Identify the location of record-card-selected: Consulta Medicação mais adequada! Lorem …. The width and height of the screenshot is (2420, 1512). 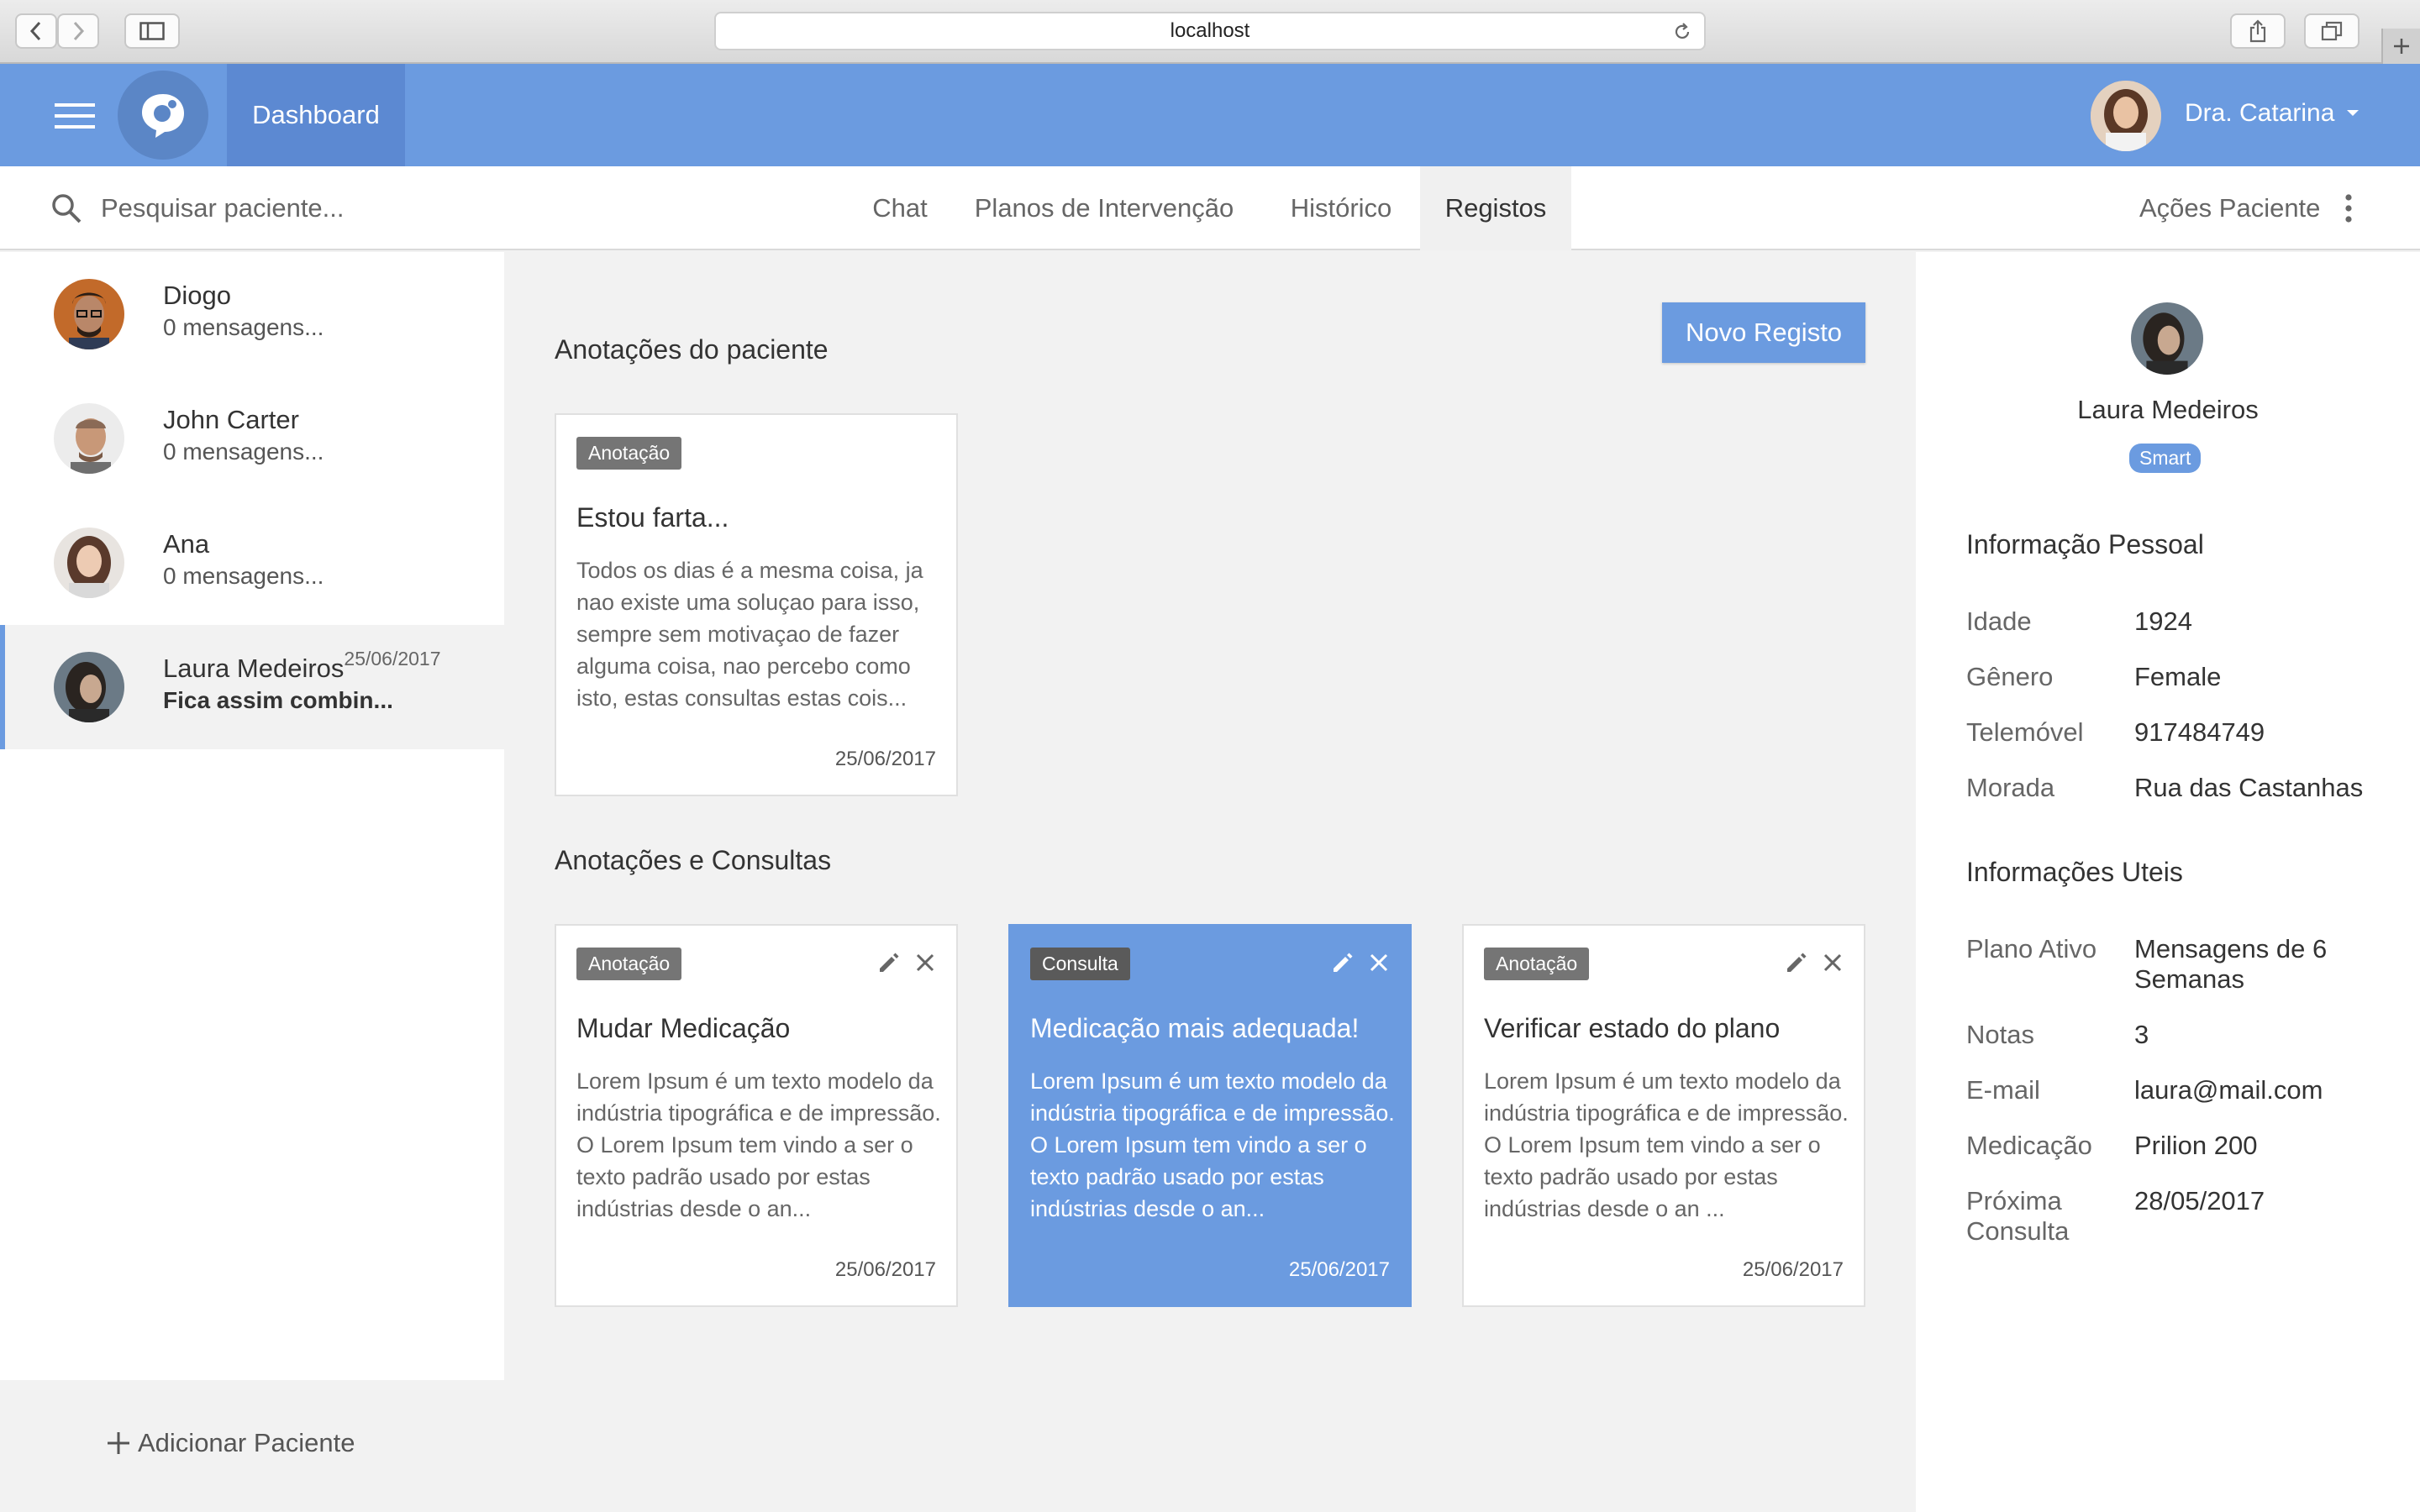
(1210, 1115).